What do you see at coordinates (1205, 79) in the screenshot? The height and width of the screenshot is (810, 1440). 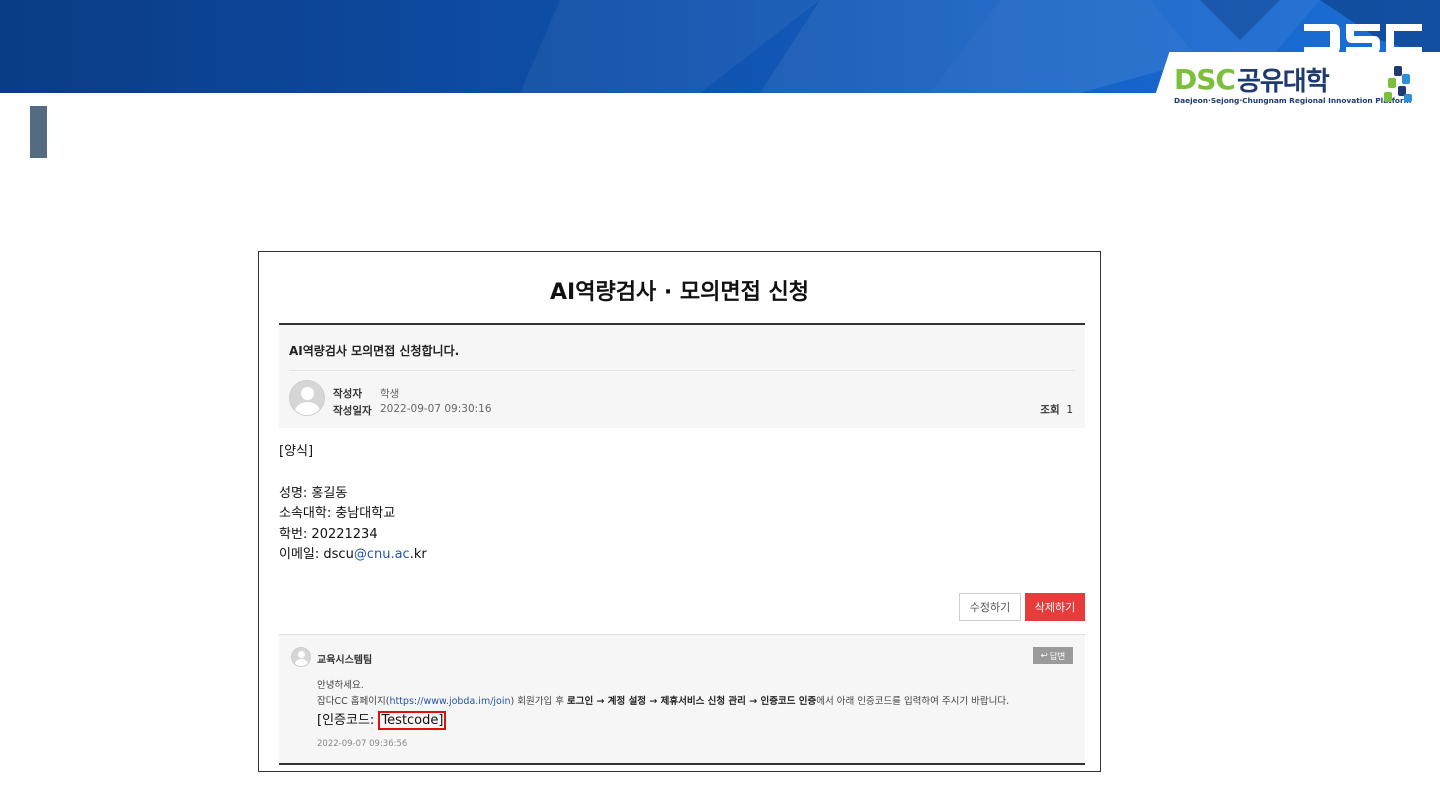 I see `logo-brand: DSC` at bounding box center [1205, 79].